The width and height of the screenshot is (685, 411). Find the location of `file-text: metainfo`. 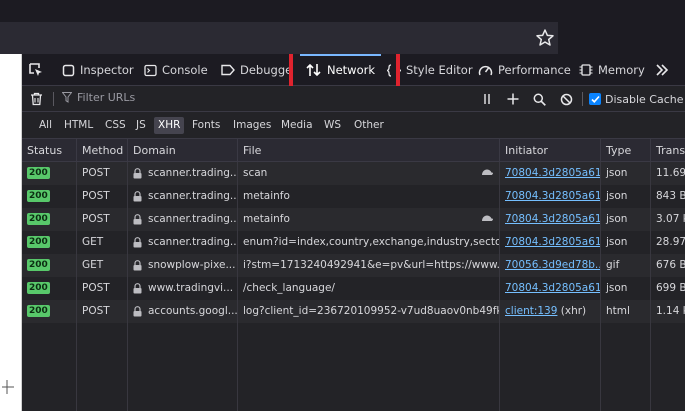

file-text: metainfo is located at coordinates (266, 219).